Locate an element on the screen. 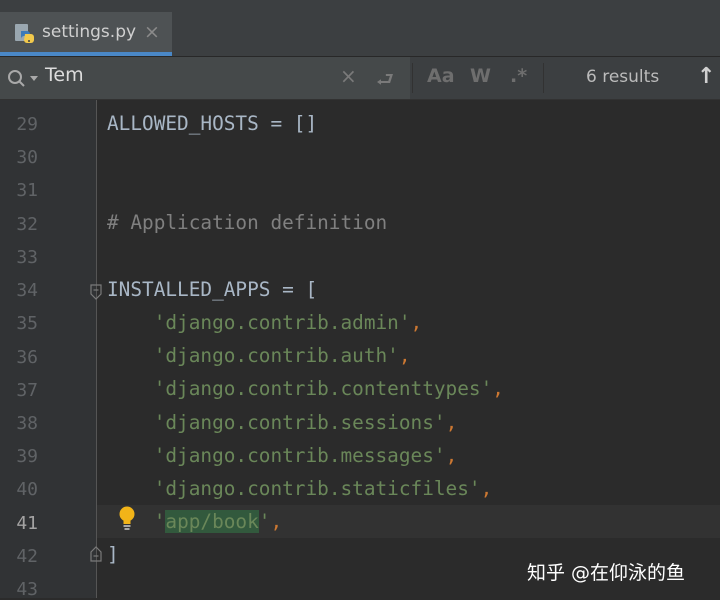  code-string: 'django.contrib.messages' is located at coordinates (299, 455).